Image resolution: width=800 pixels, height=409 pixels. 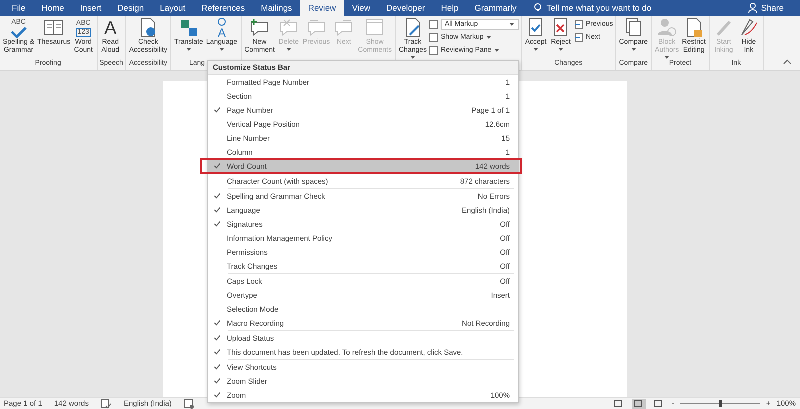 What do you see at coordinates (766, 8) in the screenshot?
I see `share-button: Share` at bounding box center [766, 8].